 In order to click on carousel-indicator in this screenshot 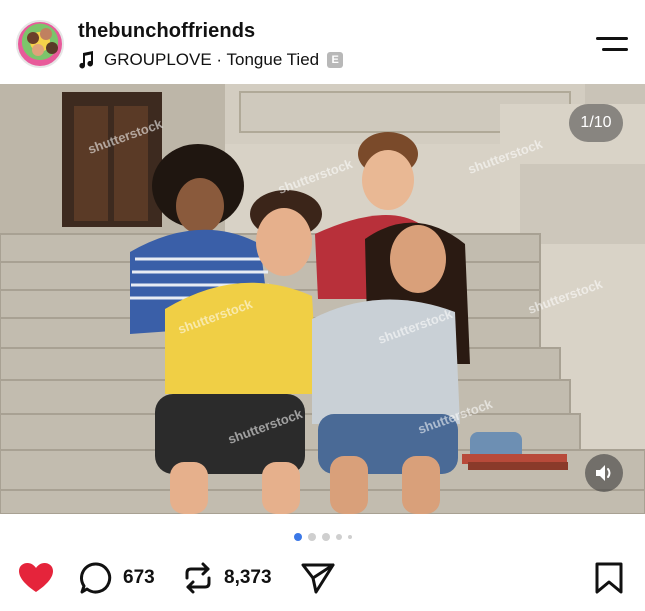, I will do `click(322, 537)`.